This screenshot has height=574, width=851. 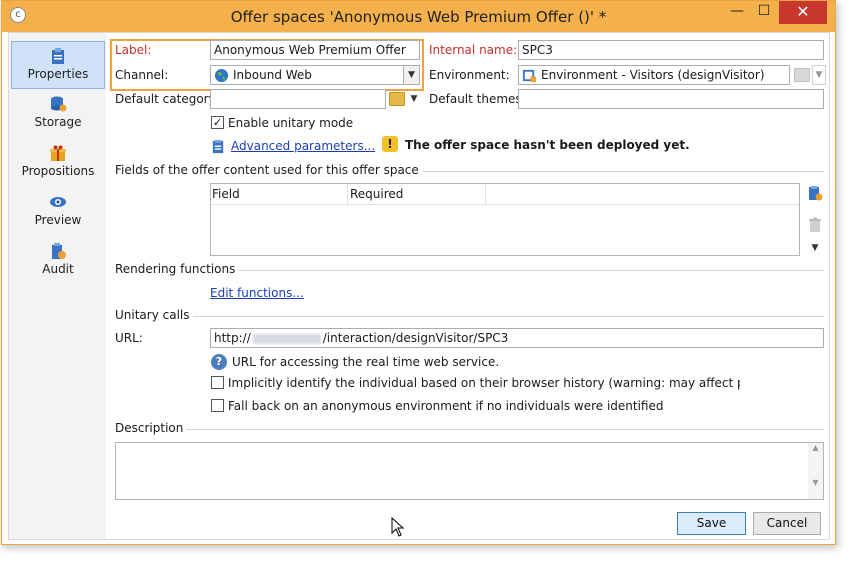 I want to click on description-title: Description, so click(x=151, y=428).